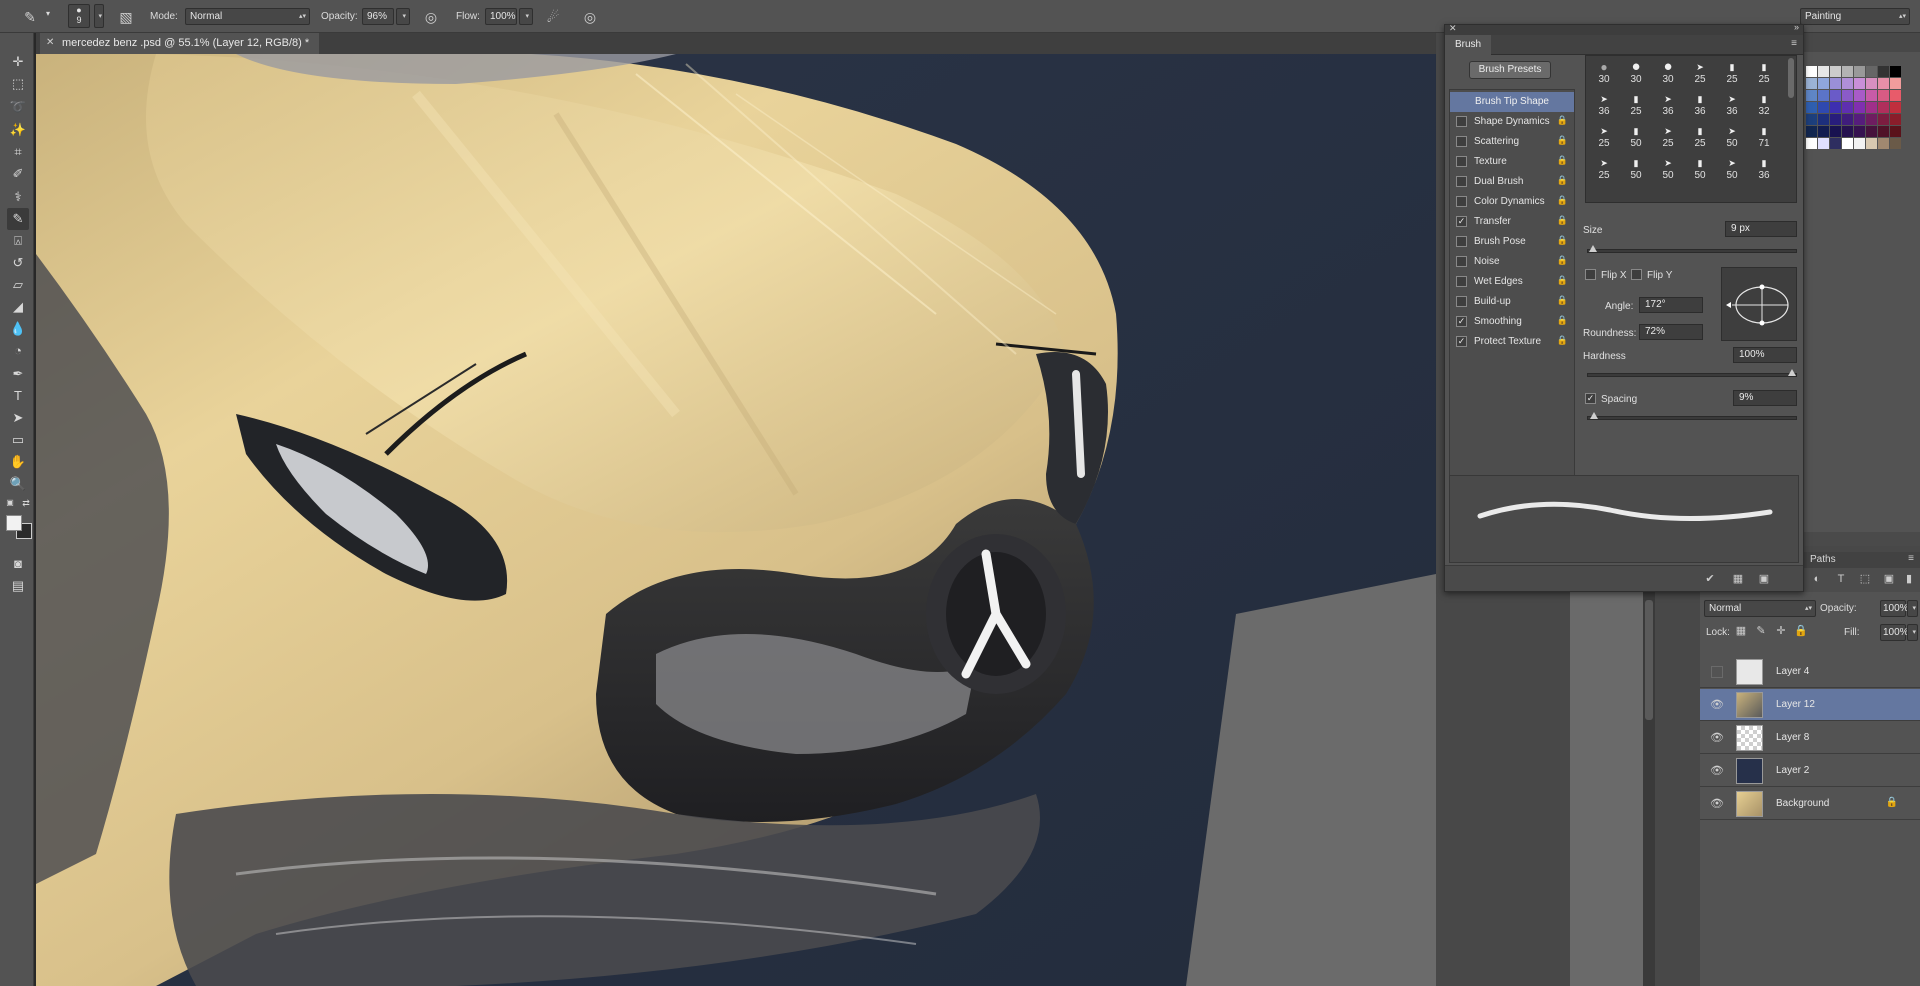 The image size is (1920, 986). I want to click on layer-opacity-input: 100%, so click(1894, 608).